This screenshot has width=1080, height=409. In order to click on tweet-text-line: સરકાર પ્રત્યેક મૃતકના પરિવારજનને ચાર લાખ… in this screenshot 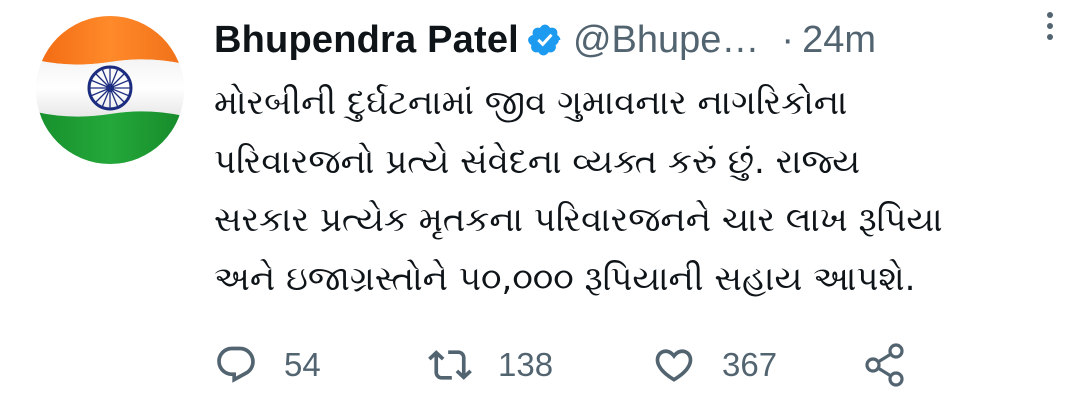, I will do `click(578, 220)`.